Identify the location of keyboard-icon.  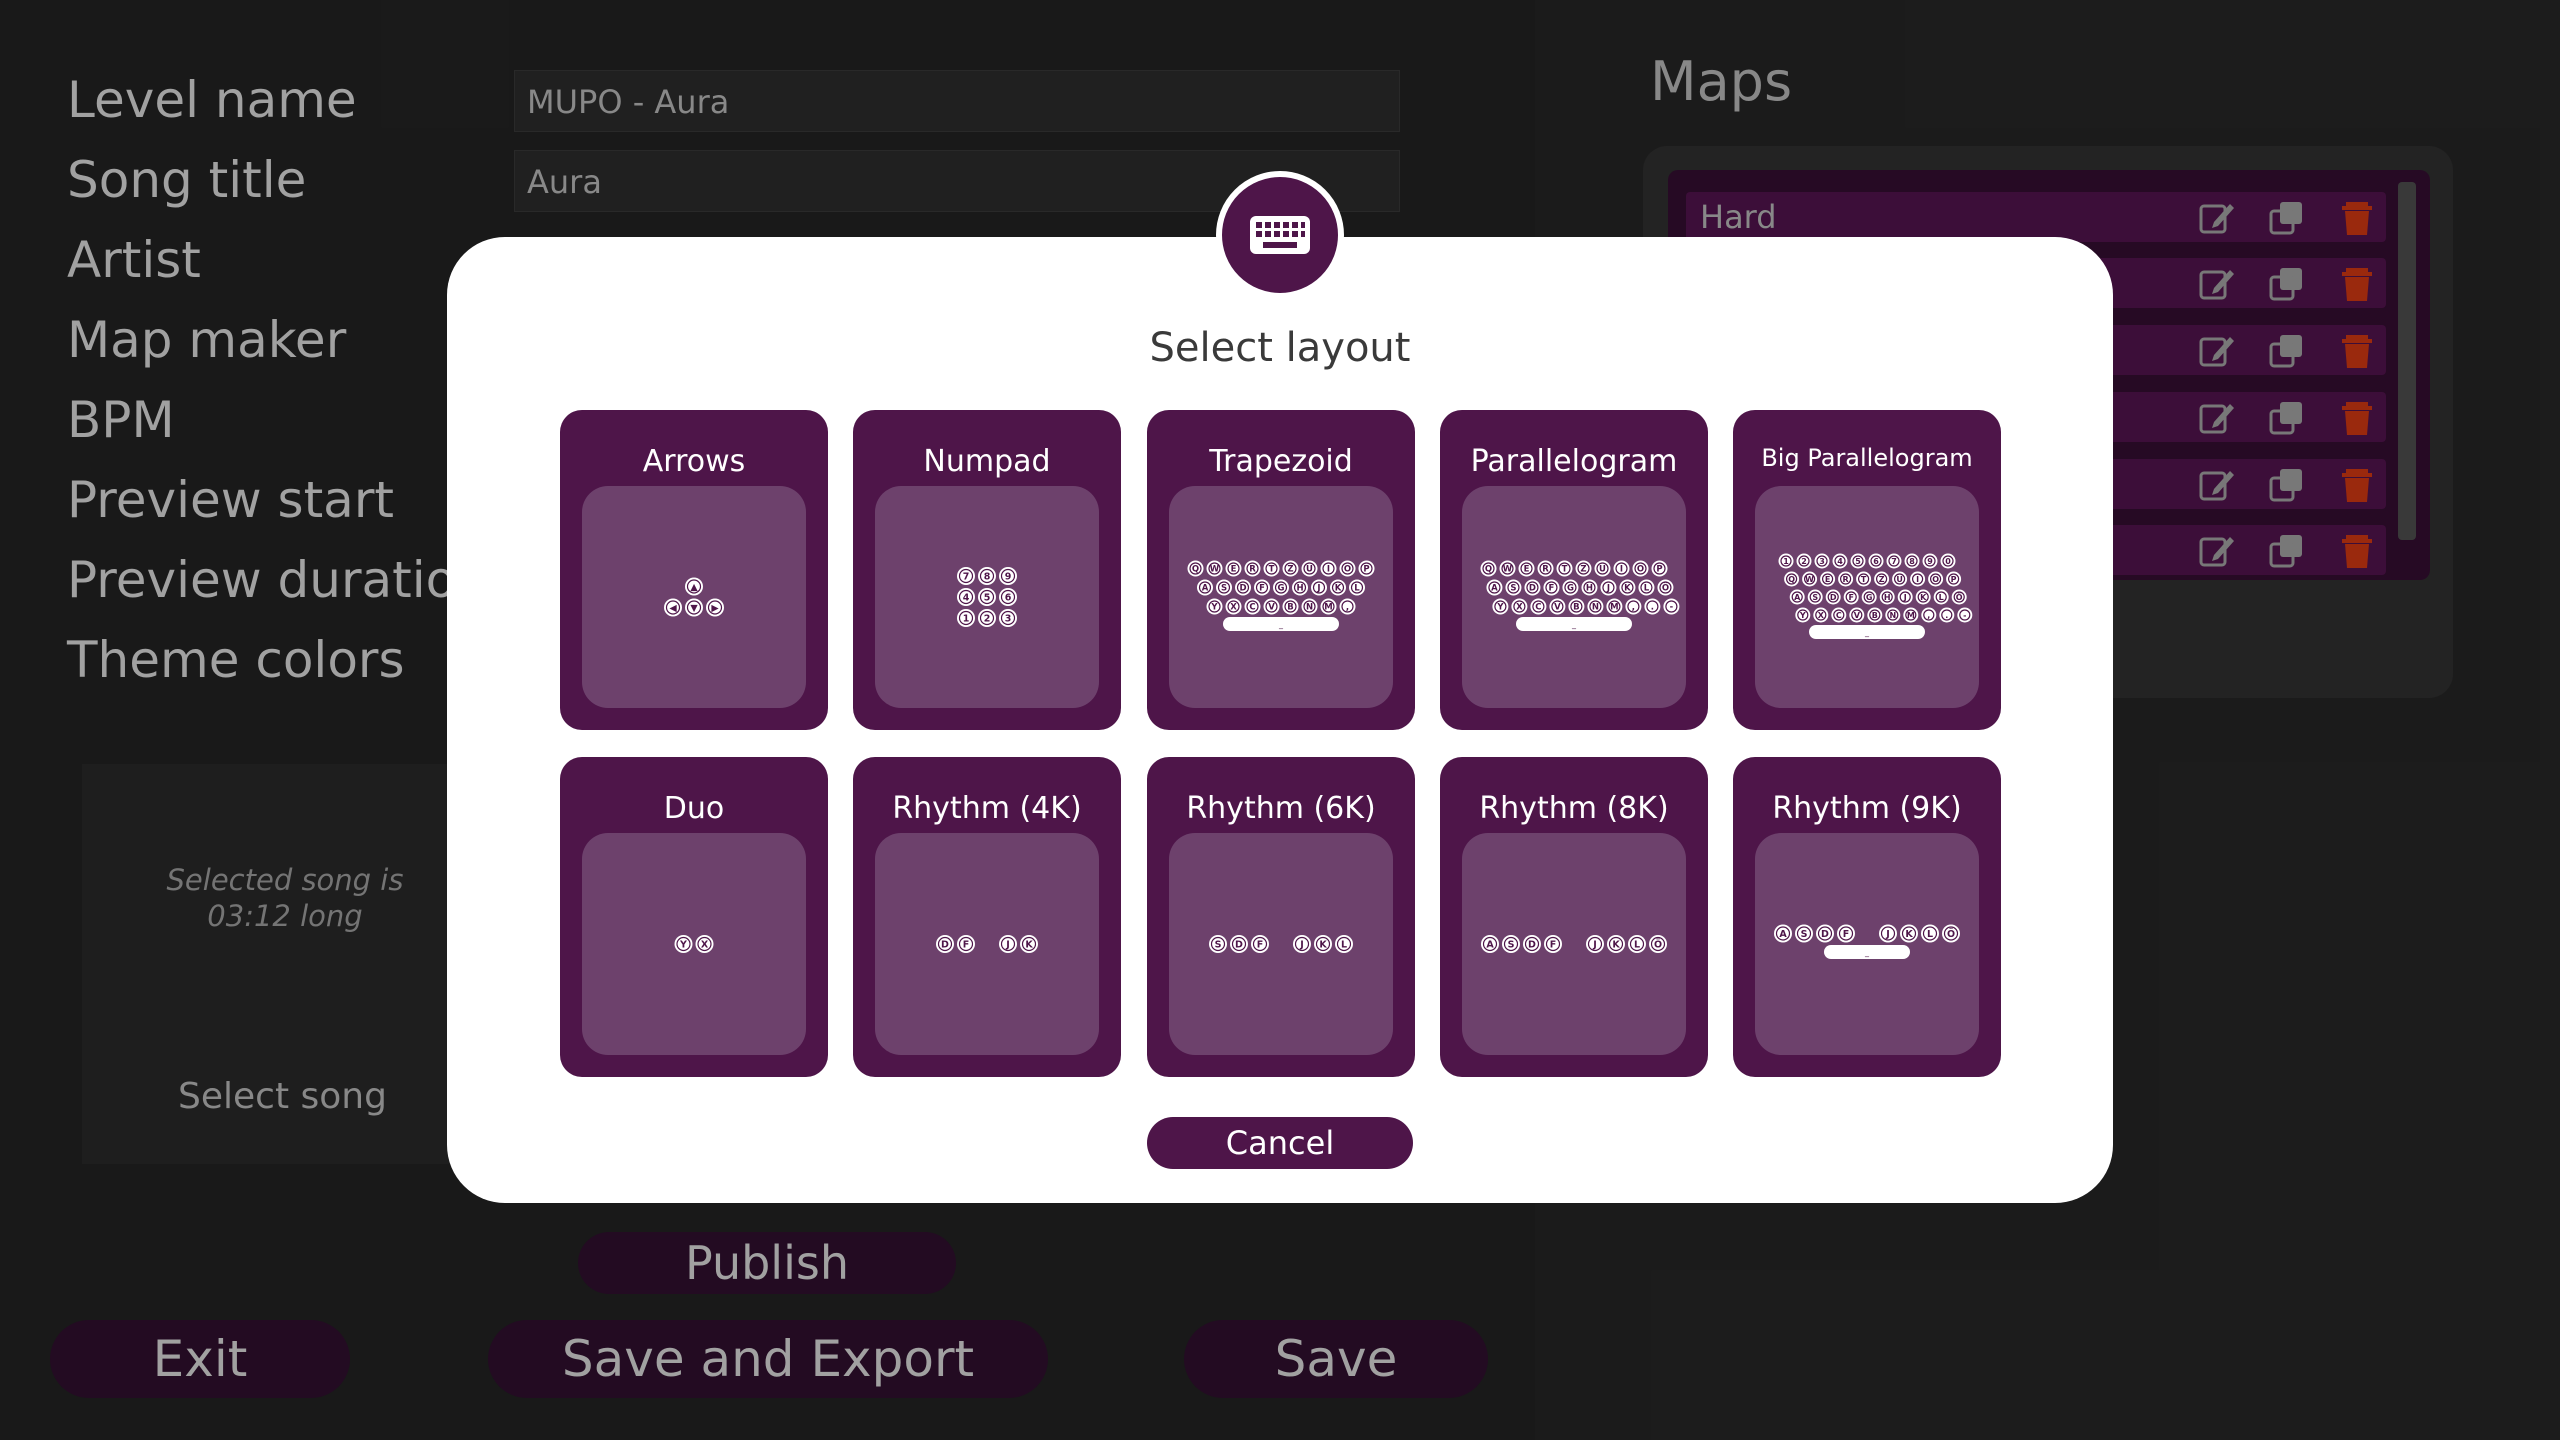
(1280, 235).